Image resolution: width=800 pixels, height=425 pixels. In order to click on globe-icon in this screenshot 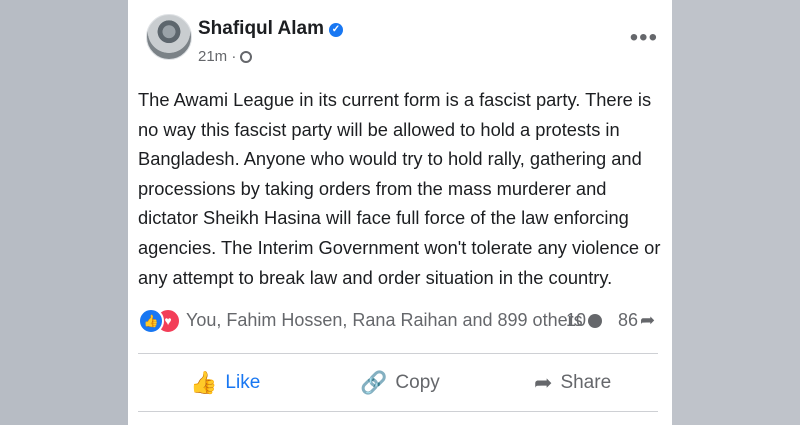, I will do `click(246, 57)`.